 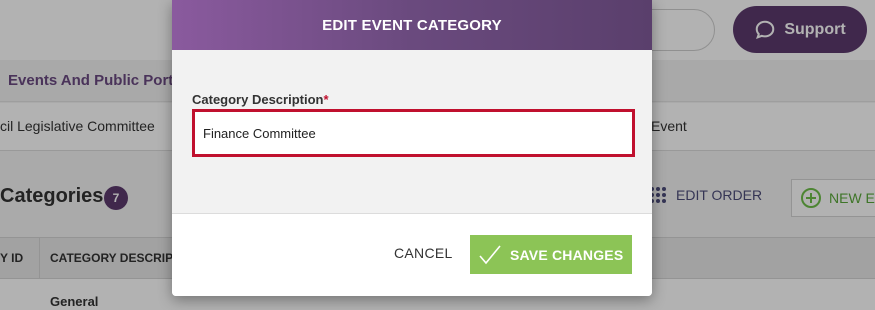 I want to click on field-label-text: Category Description, so click(x=258, y=99).